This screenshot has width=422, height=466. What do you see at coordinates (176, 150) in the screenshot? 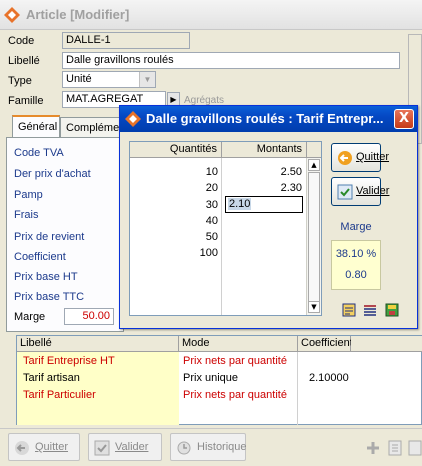
I see `column-header-quantites: Quantités` at bounding box center [176, 150].